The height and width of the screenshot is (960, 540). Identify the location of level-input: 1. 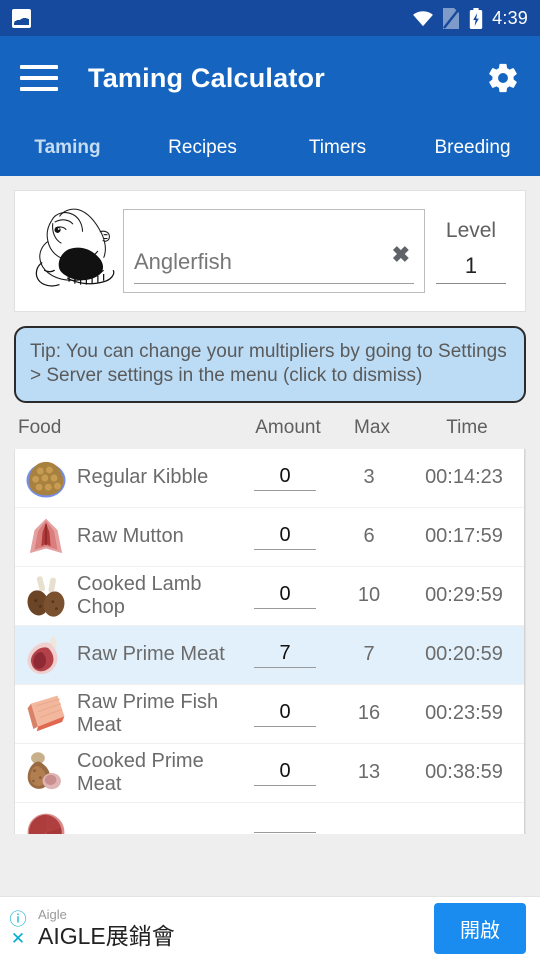
(471, 268).